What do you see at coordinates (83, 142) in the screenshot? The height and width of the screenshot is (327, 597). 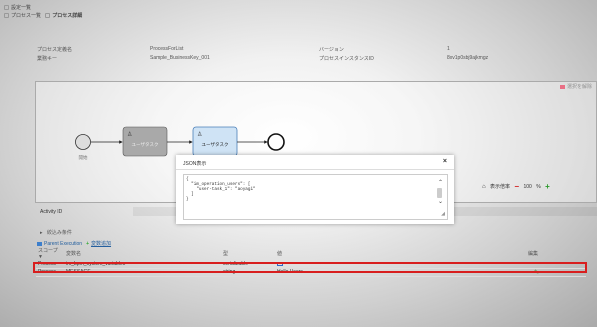 I see `start-event` at bounding box center [83, 142].